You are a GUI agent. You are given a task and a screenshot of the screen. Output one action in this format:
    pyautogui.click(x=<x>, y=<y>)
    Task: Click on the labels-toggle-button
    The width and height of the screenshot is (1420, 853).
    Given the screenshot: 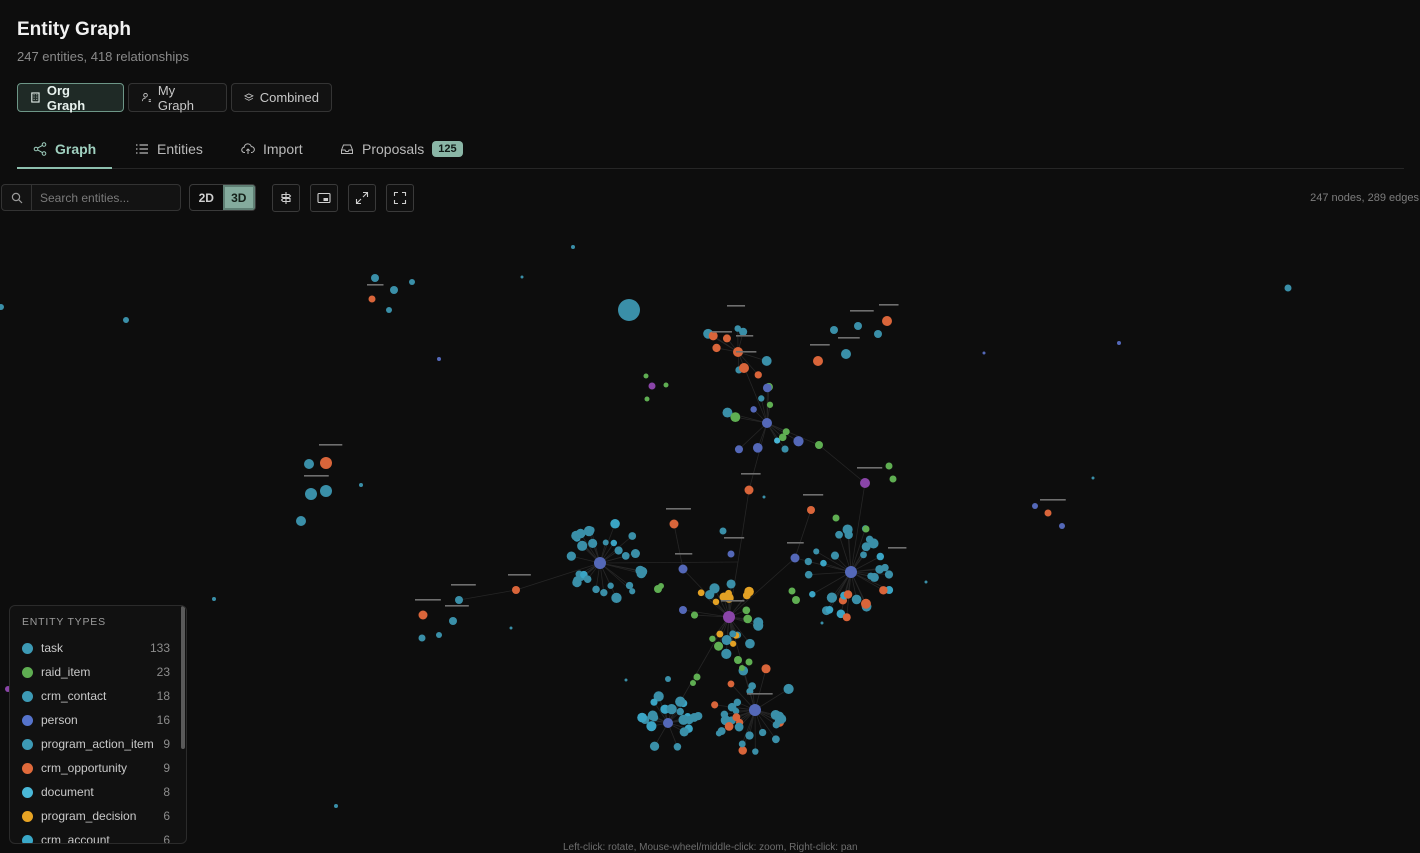 What is the action you would take?
    pyautogui.click(x=286, y=198)
    